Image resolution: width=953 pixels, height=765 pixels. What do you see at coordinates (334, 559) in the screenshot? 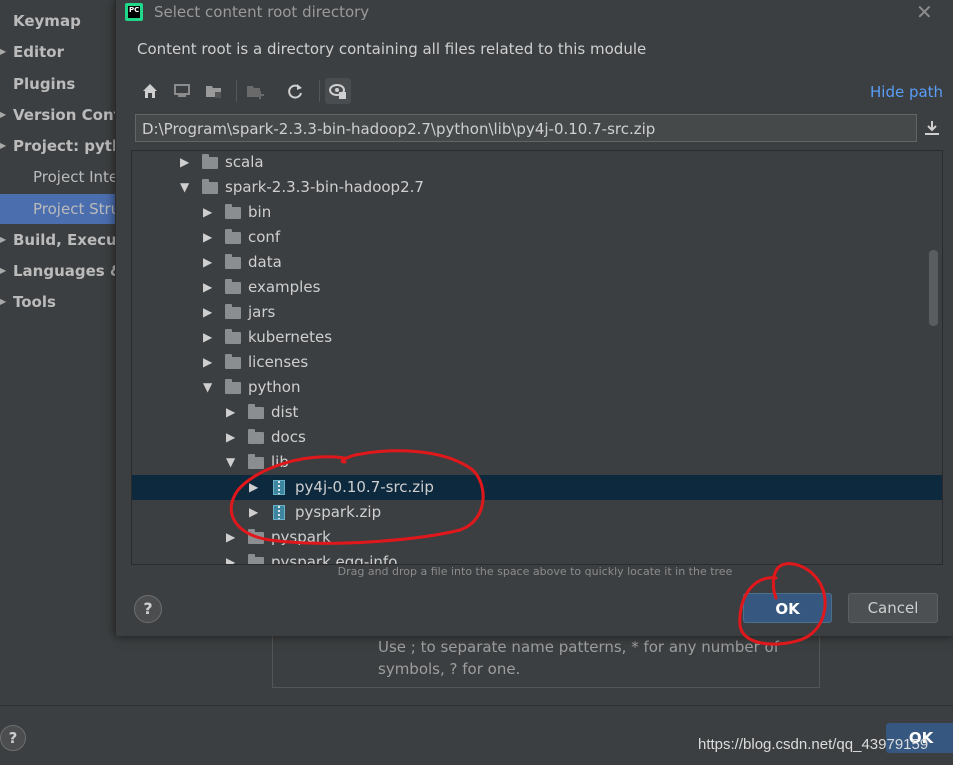
I see `tree-item-label: pyspark.egg-info` at bounding box center [334, 559].